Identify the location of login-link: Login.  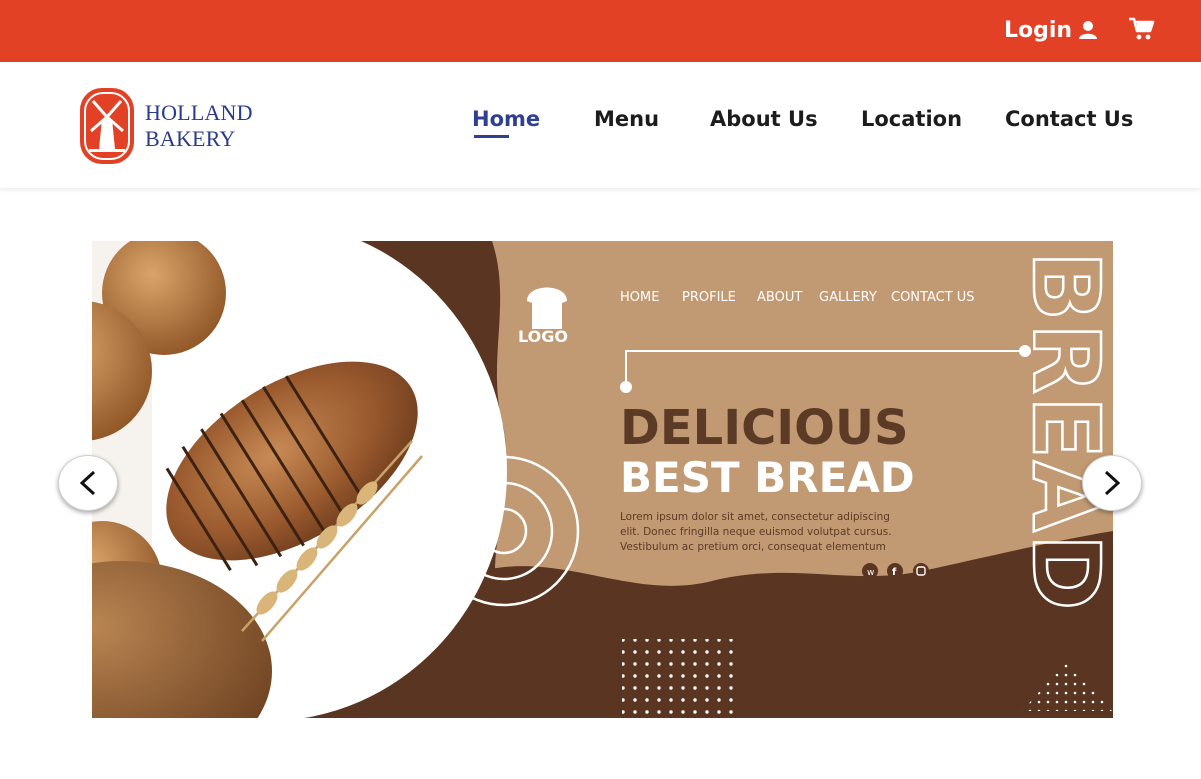
(1051, 30).